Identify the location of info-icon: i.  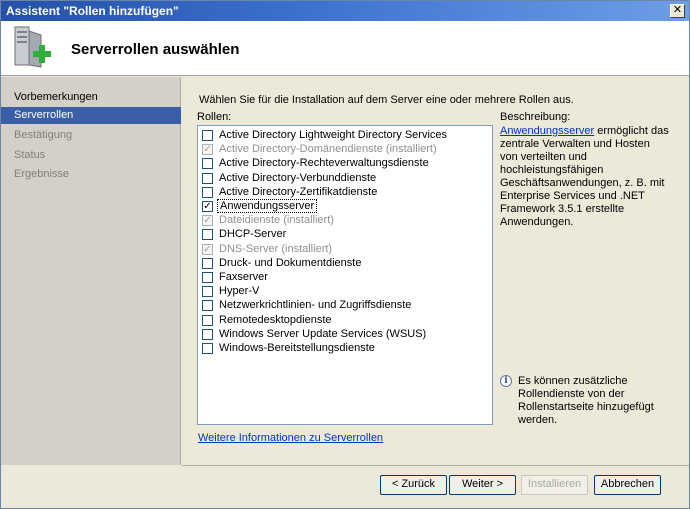
(506, 381).